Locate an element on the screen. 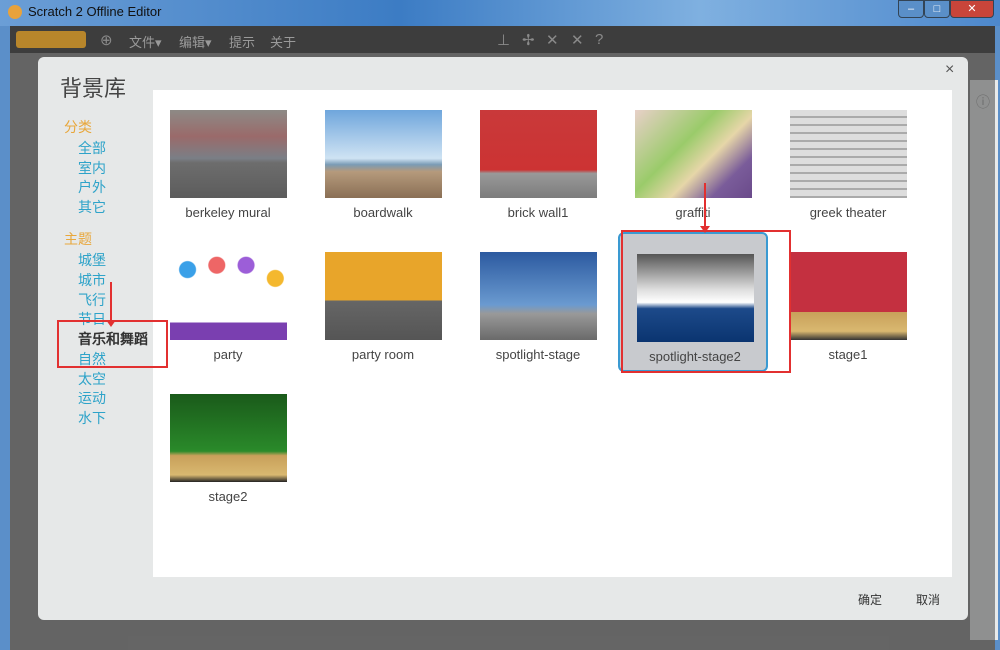  globe-icon: ⊕ is located at coordinates (106, 40).